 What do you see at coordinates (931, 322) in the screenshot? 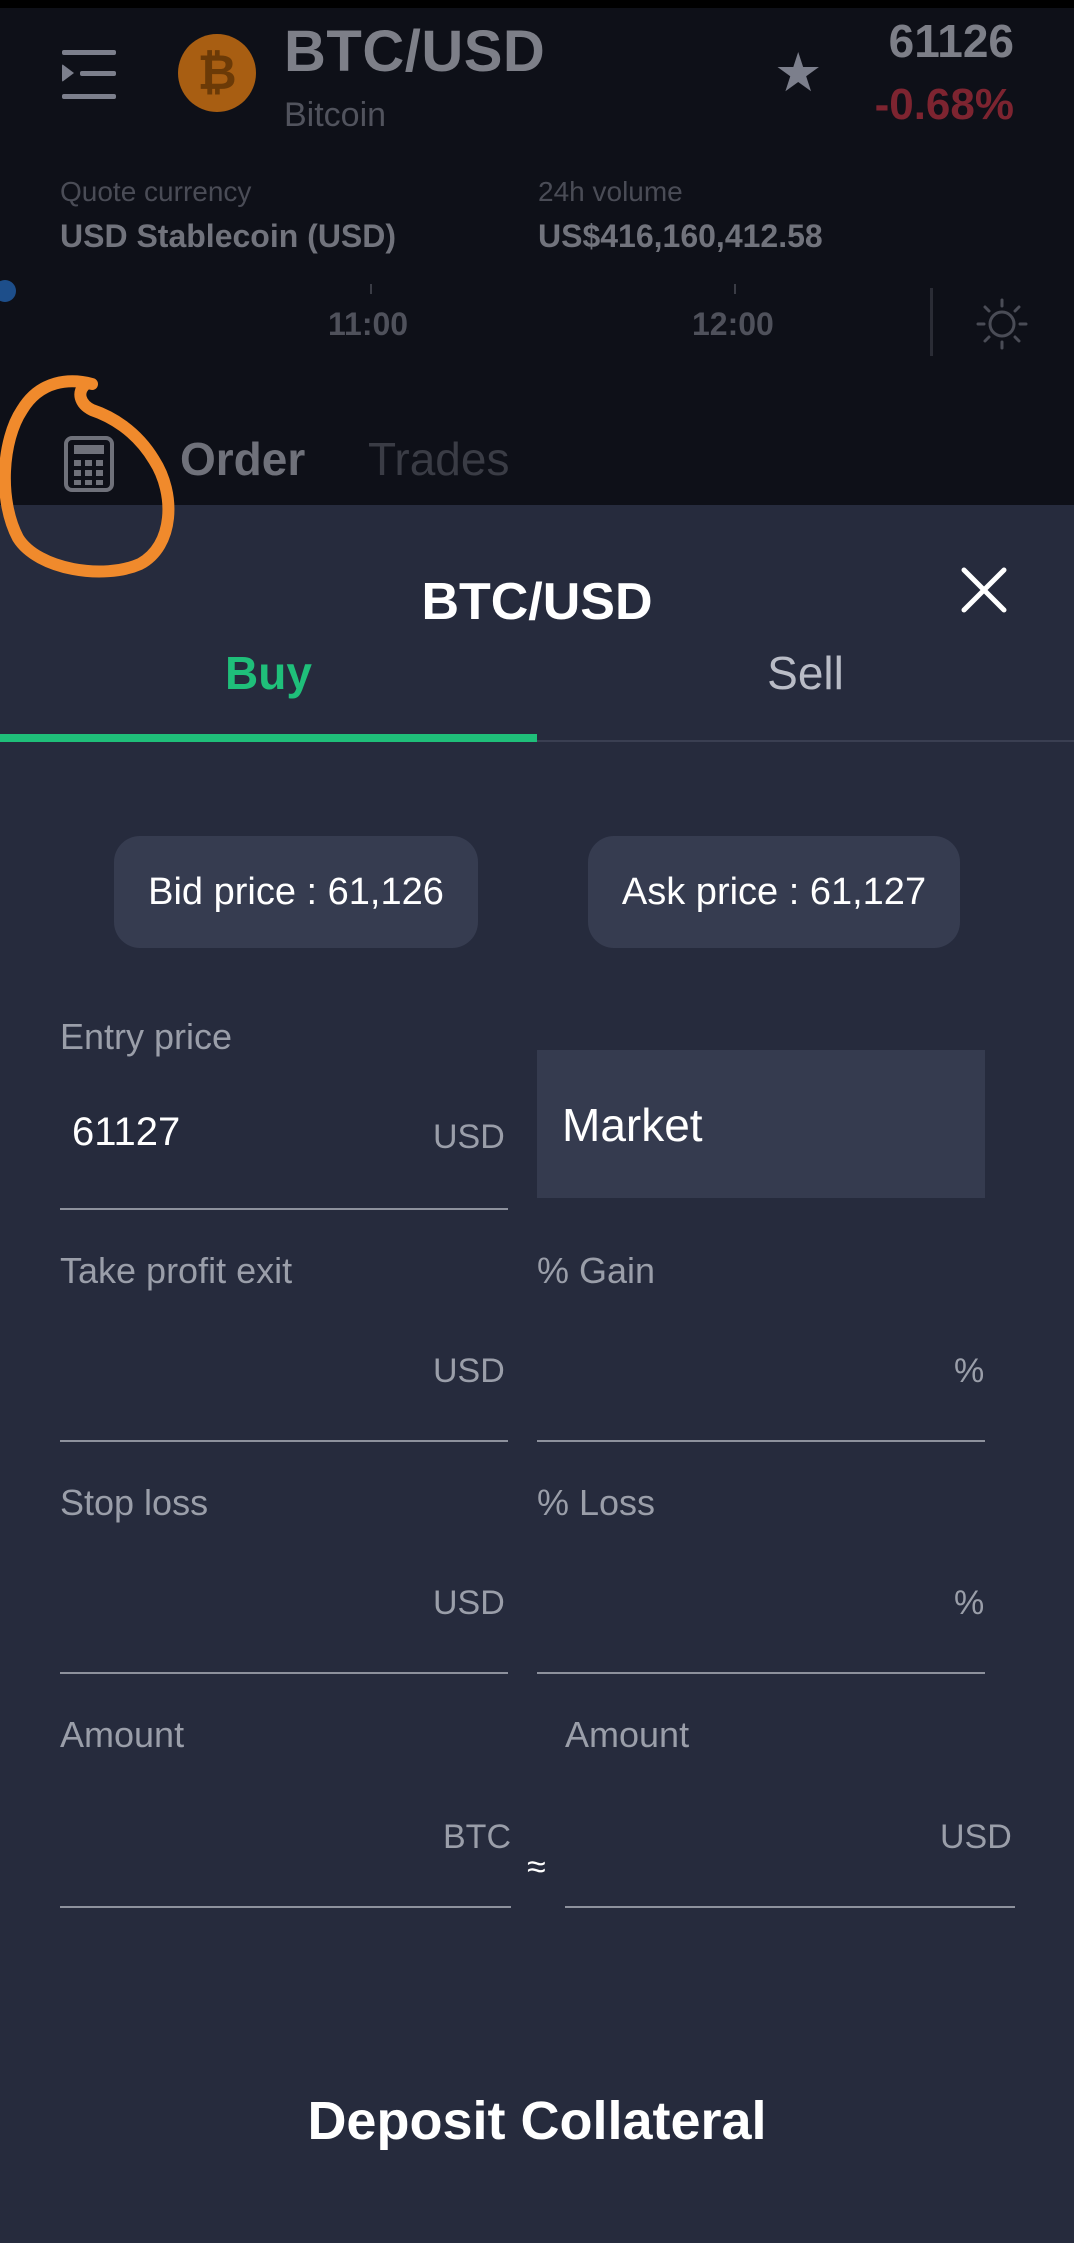
I see `chart-divider` at bounding box center [931, 322].